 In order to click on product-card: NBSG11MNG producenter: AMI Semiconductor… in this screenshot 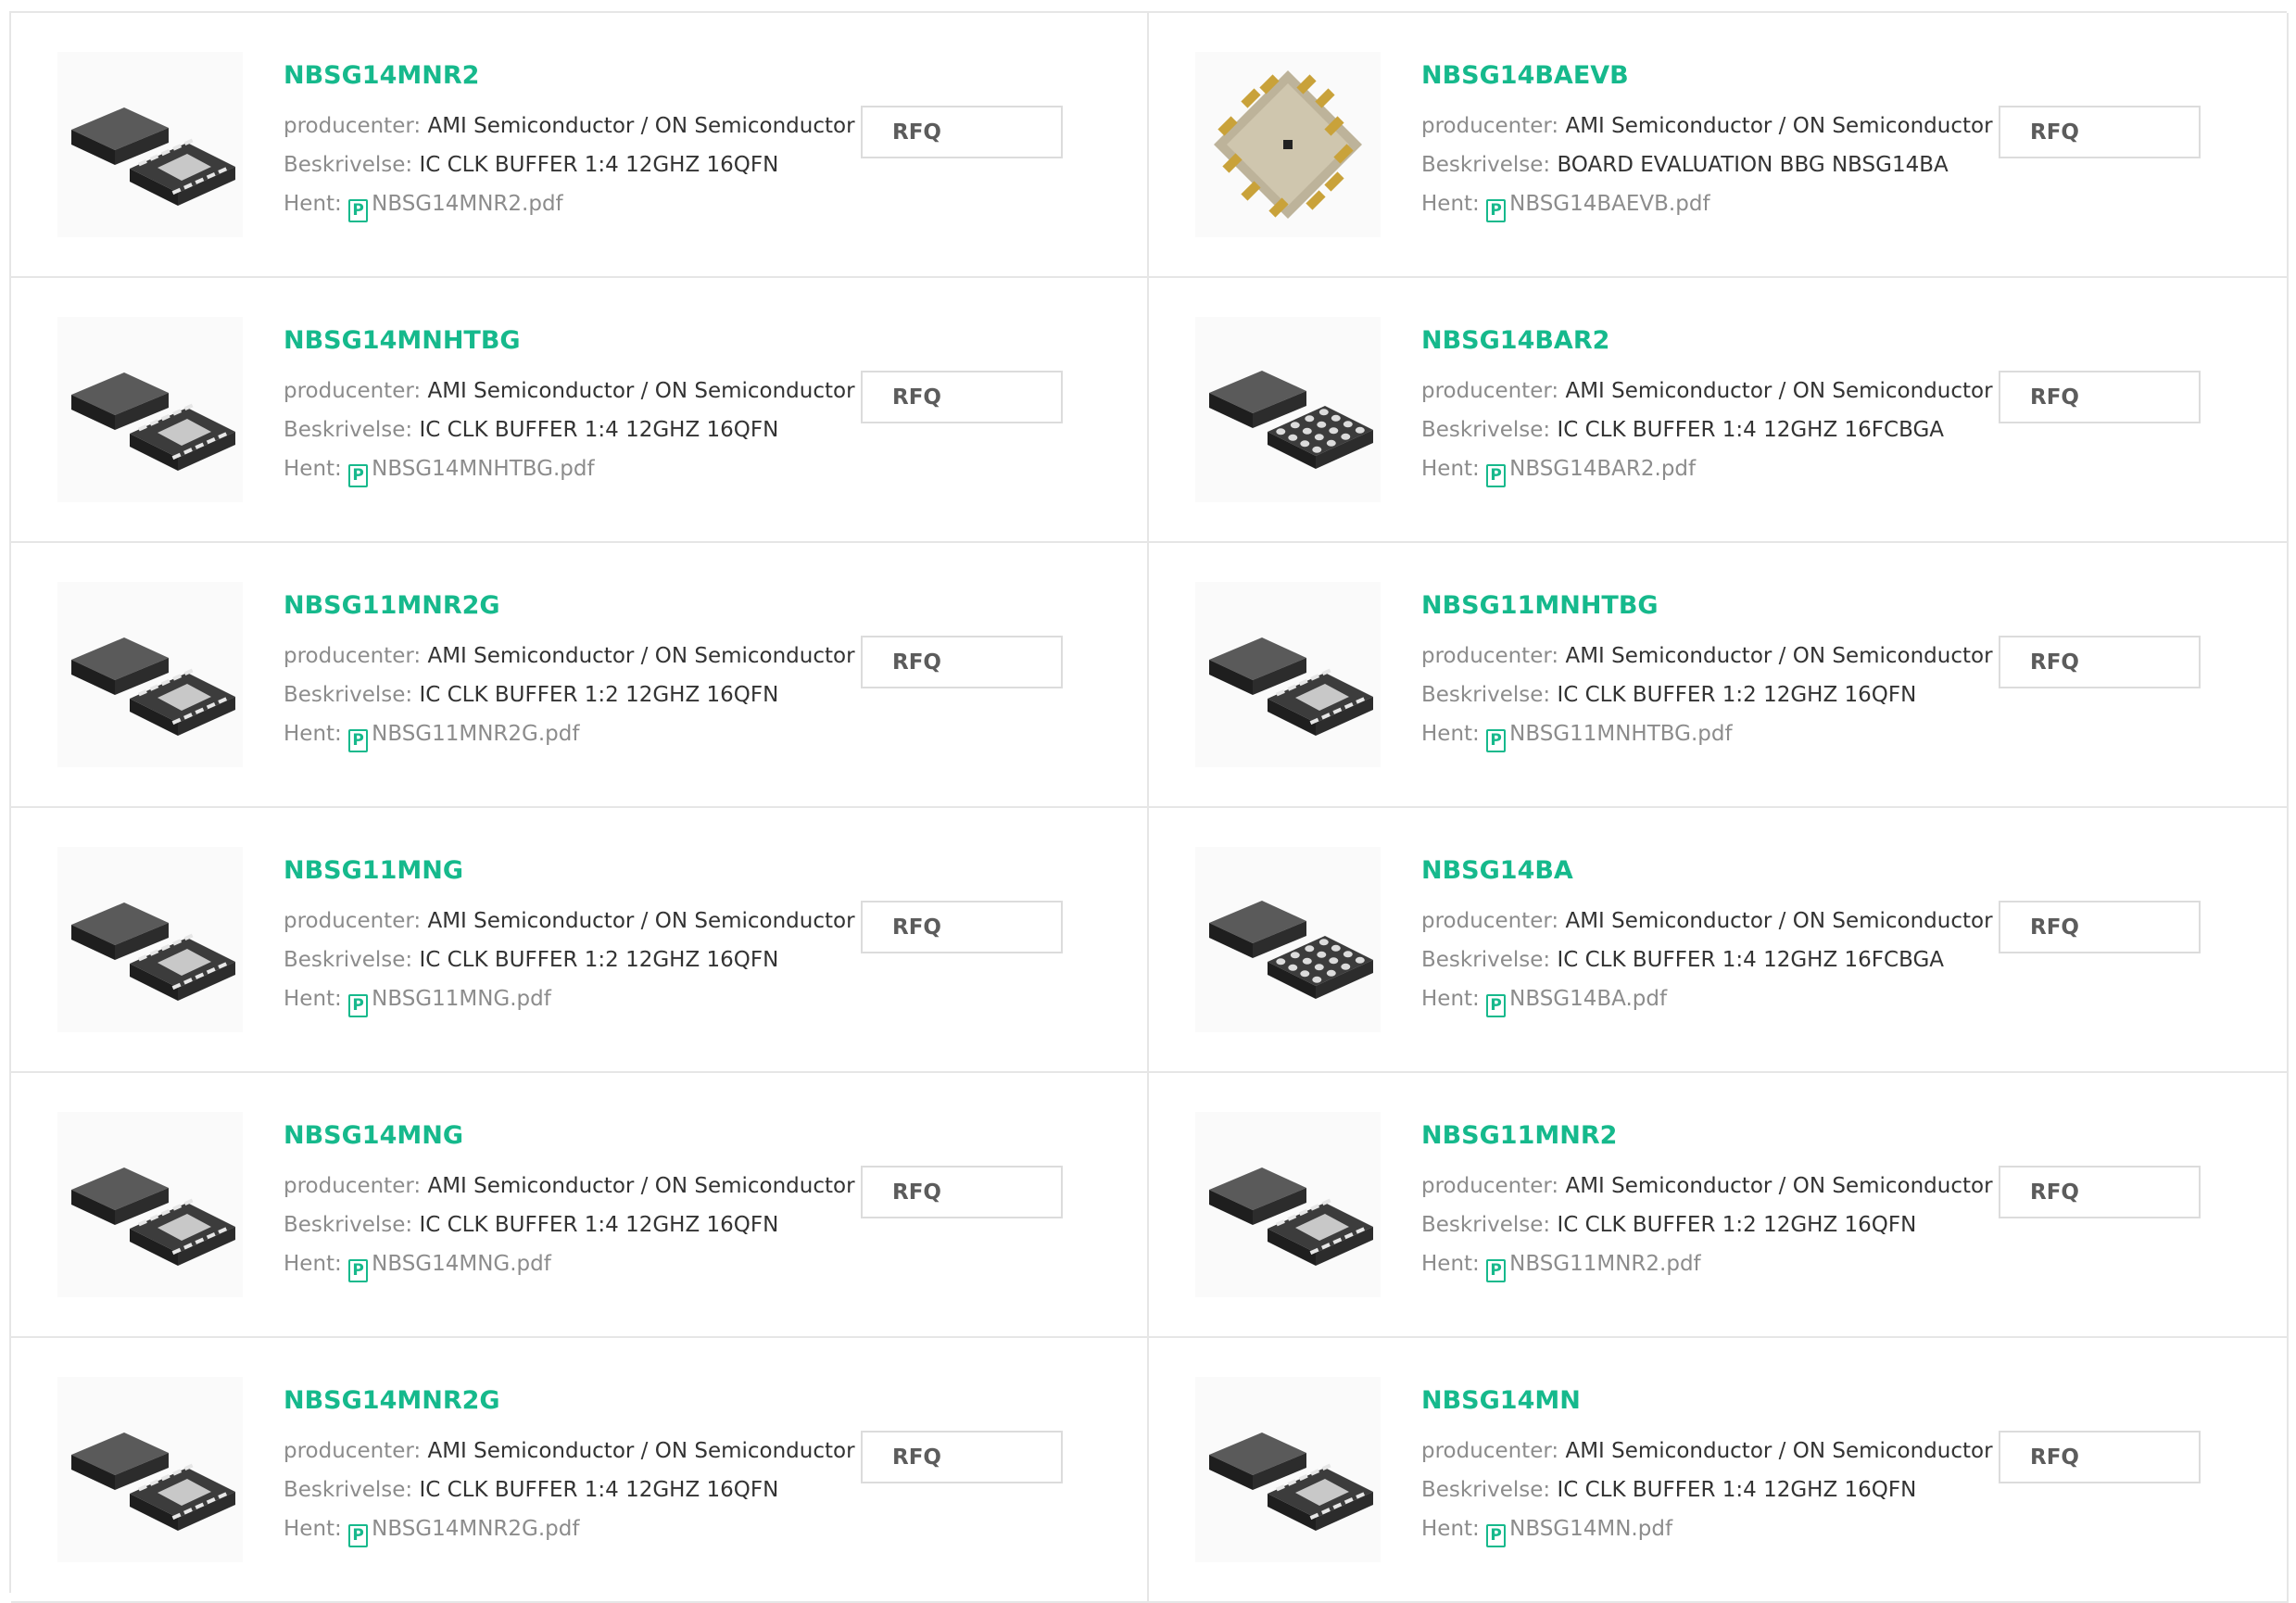, I will do `click(580, 940)`.